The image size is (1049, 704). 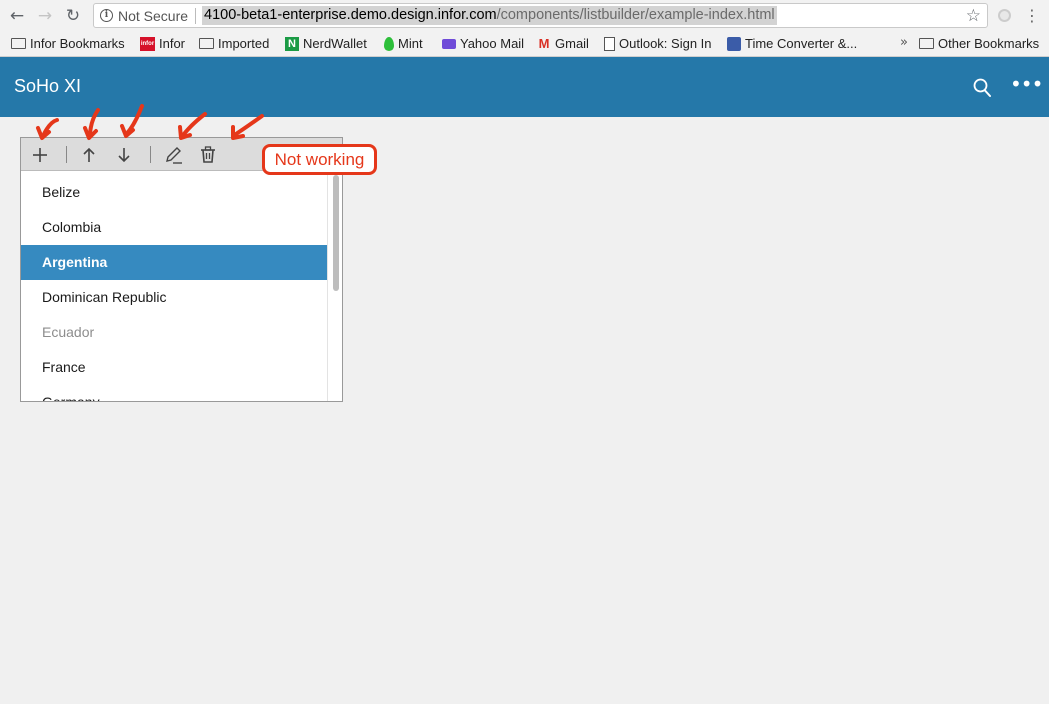 What do you see at coordinates (68, 332) in the screenshot?
I see `list-item-disabled: Ecuador` at bounding box center [68, 332].